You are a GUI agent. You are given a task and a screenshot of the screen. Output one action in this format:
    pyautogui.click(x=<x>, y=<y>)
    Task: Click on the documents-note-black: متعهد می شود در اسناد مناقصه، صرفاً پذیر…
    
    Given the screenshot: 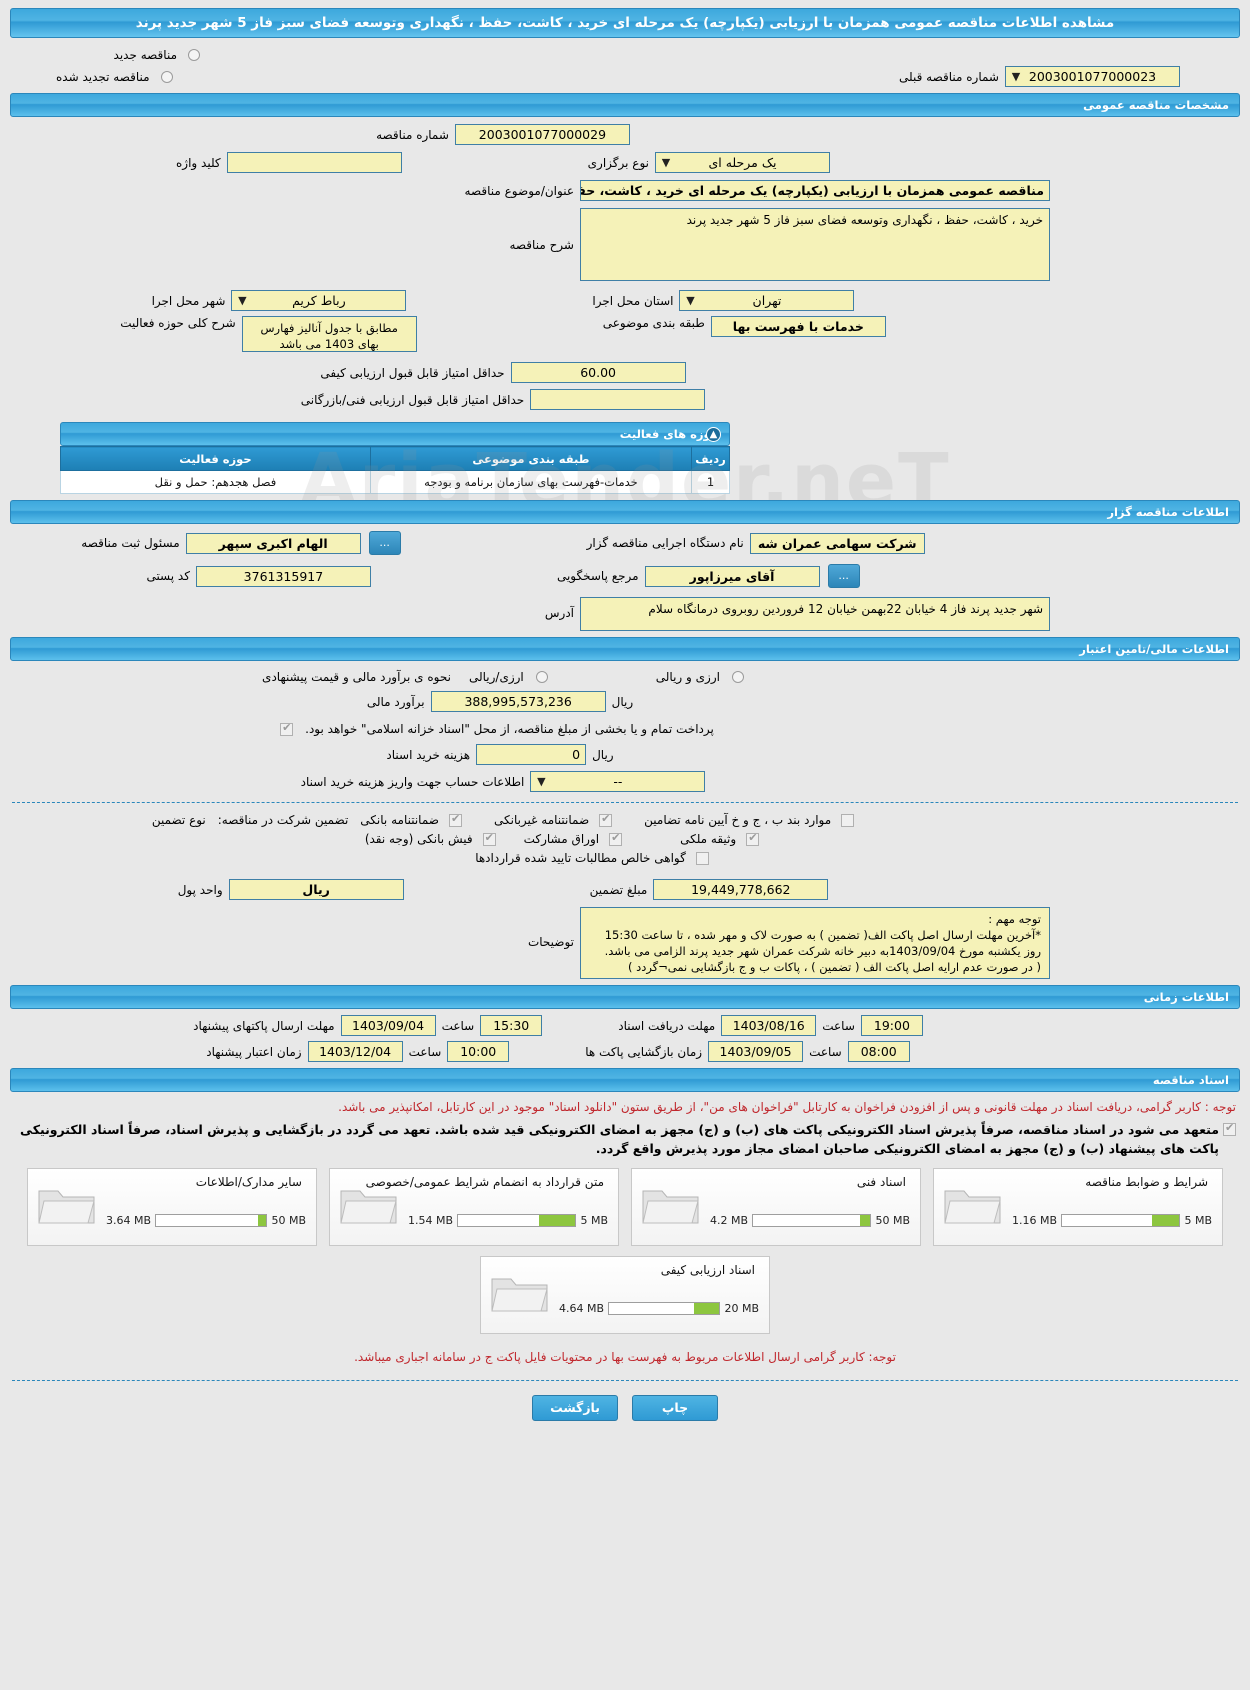 What is the action you would take?
    pyautogui.click(x=619, y=1139)
    